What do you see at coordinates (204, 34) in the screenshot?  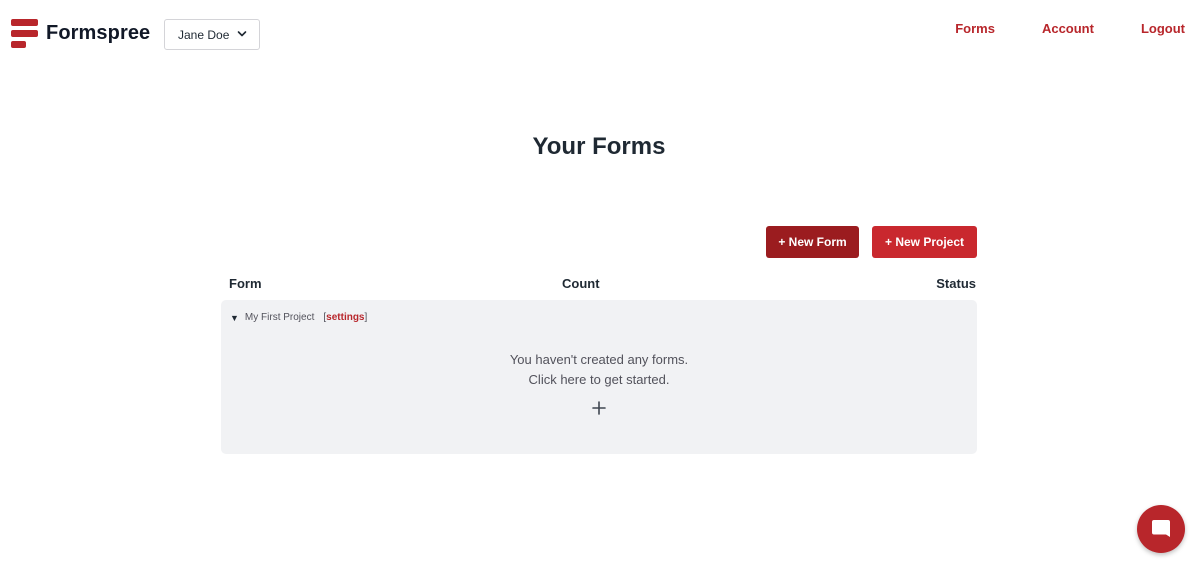 I see `user-name: Jane Doe` at bounding box center [204, 34].